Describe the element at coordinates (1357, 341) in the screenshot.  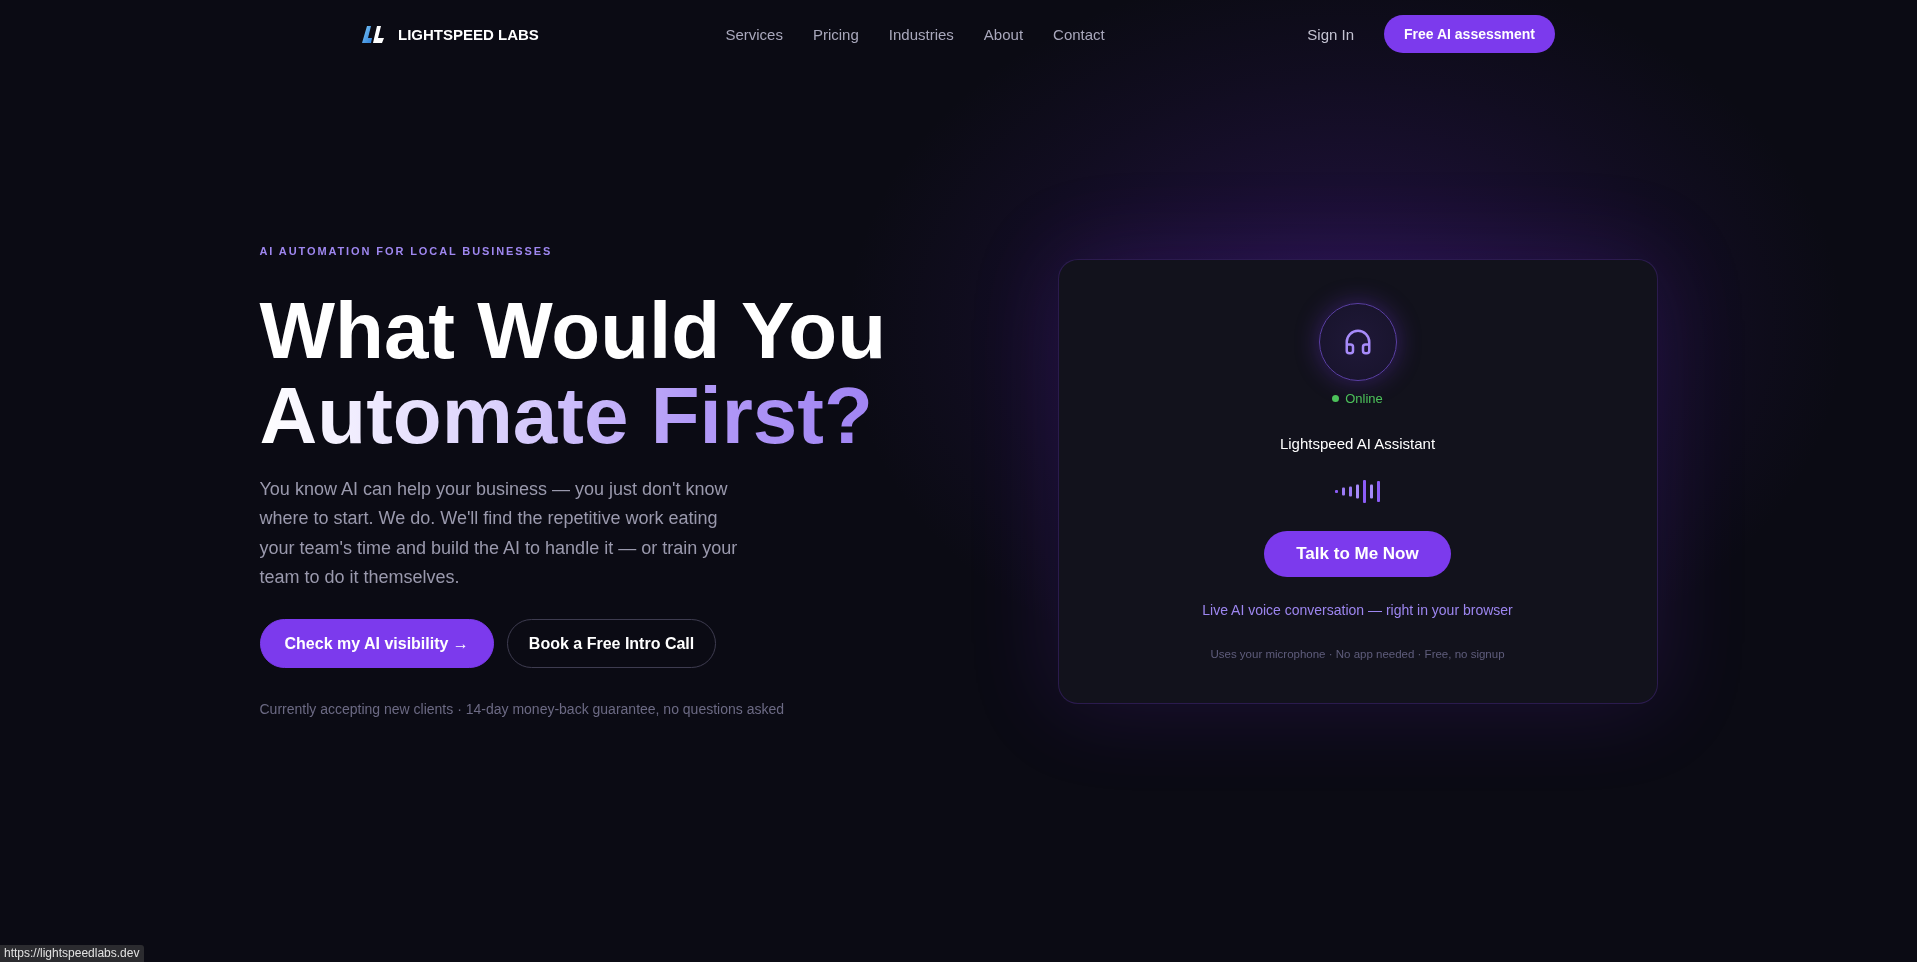
I see `headphones-icon` at that location.